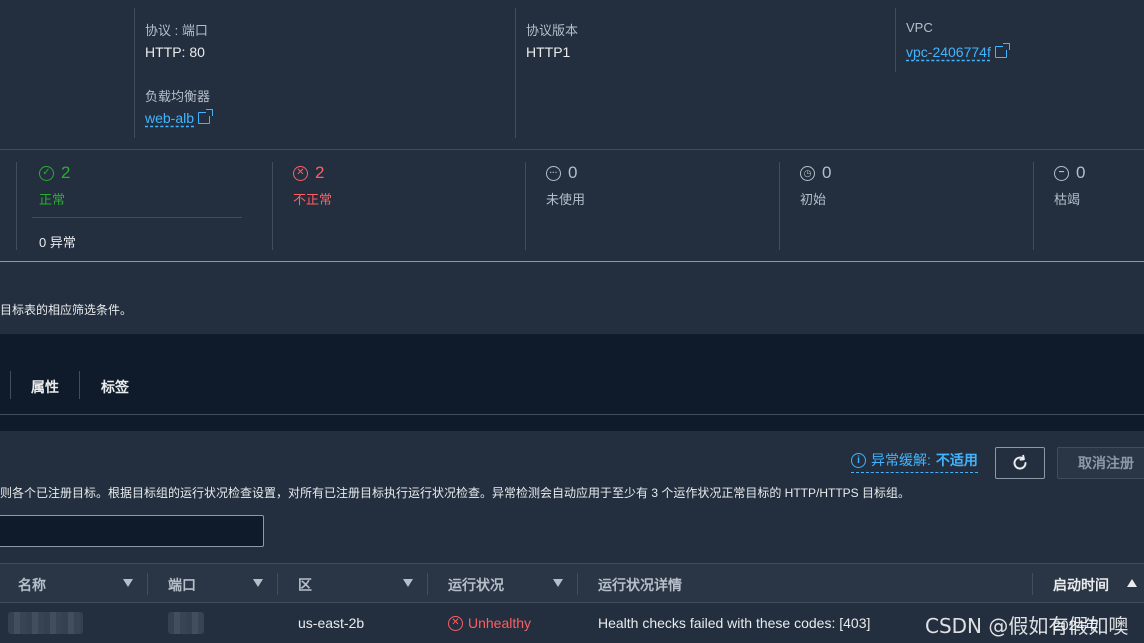 Image resolution: width=1144 pixels, height=643 pixels. Describe the element at coordinates (476, 585) in the screenshot. I see `column-header-health-status: 运行状况` at that location.